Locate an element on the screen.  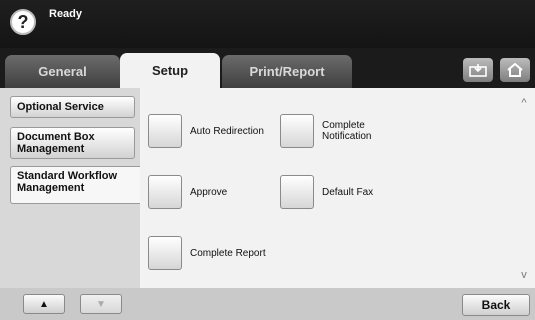
option-label: Default Fax is located at coordinates (348, 192).